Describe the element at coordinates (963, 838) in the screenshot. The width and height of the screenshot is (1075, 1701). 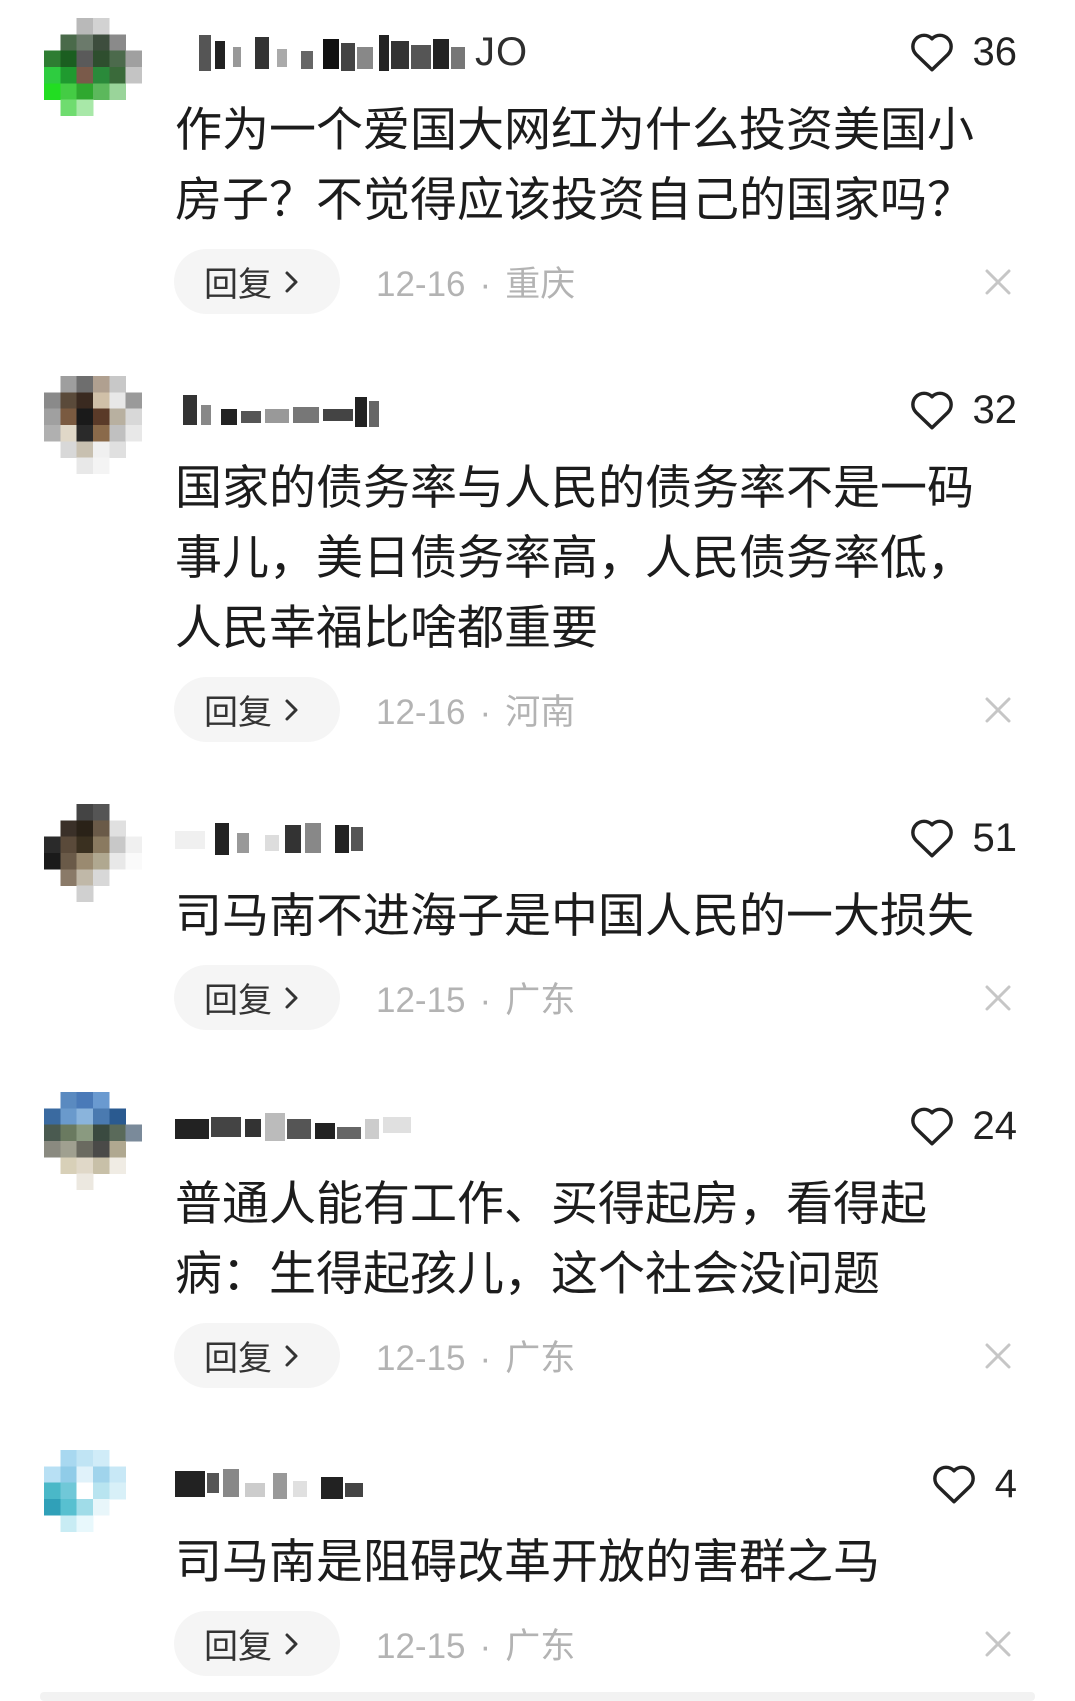
I see `like-button: 51` at that location.